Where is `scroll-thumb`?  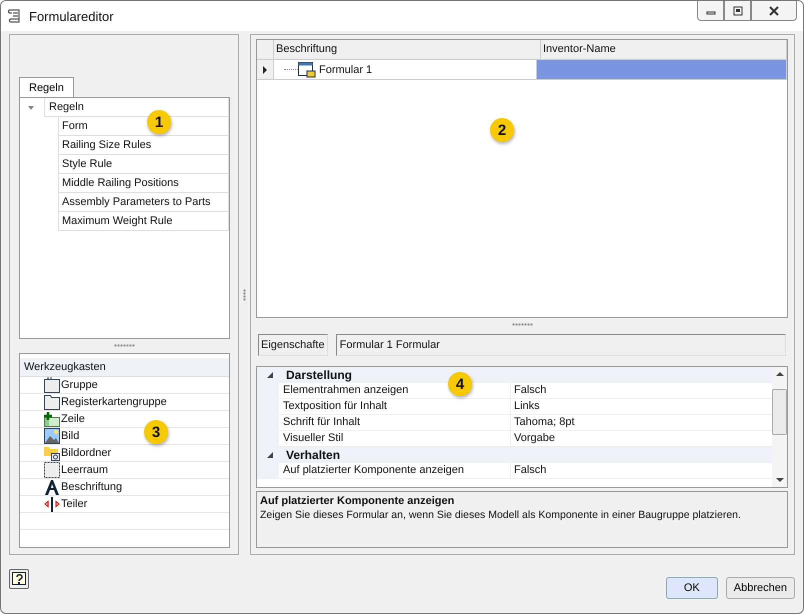
scroll-thumb is located at coordinates (779, 412).